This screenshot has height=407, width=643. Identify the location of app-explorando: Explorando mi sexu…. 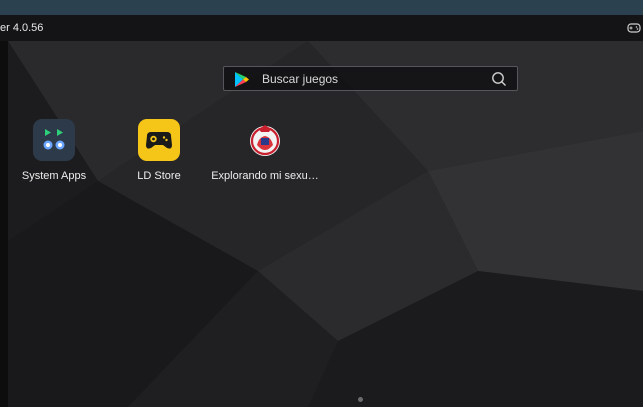
(265, 150).